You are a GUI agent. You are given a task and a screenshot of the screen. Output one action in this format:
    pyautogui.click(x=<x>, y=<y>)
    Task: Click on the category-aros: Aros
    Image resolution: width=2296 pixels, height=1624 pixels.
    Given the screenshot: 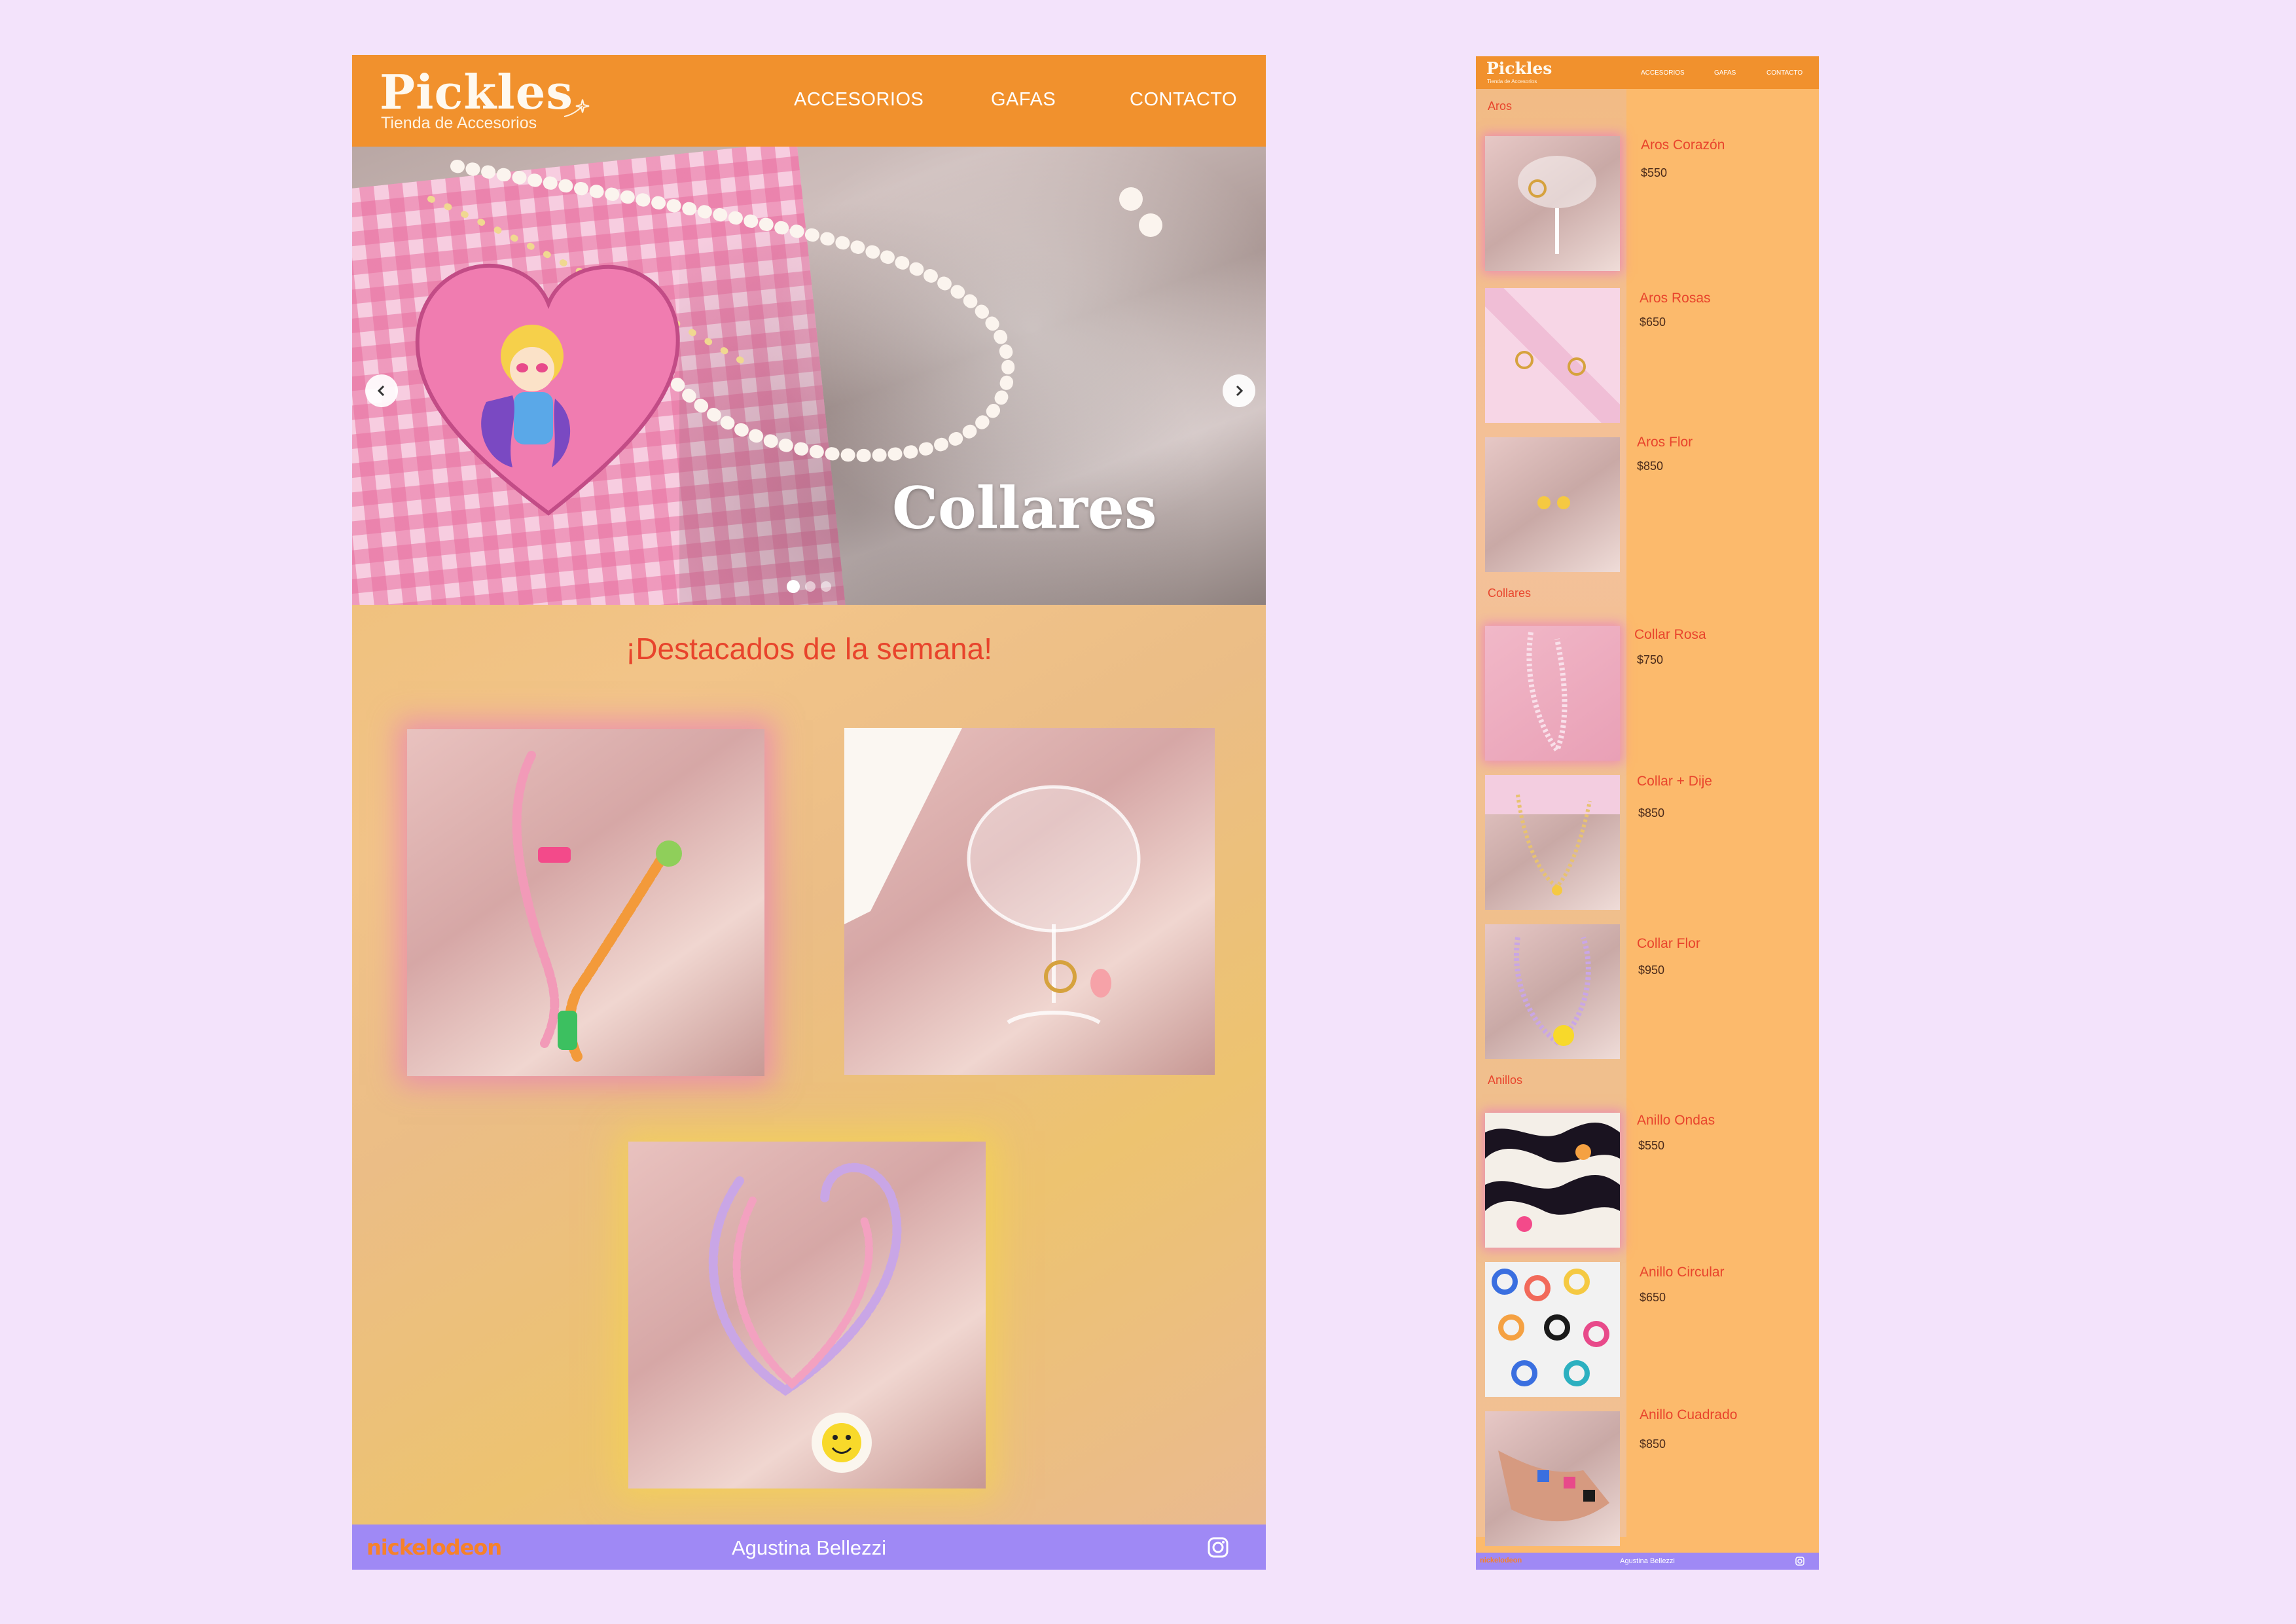 What is the action you would take?
    pyautogui.click(x=1500, y=106)
    